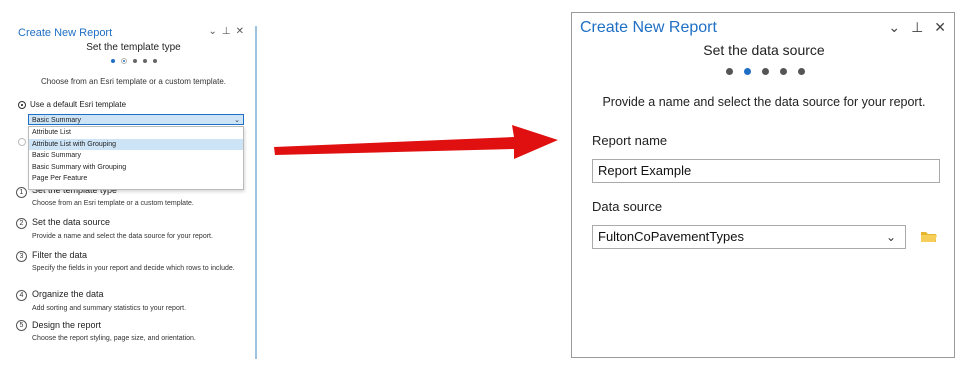  What do you see at coordinates (71, 222) in the screenshot?
I see `step-title-2: Set the data source` at bounding box center [71, 222].